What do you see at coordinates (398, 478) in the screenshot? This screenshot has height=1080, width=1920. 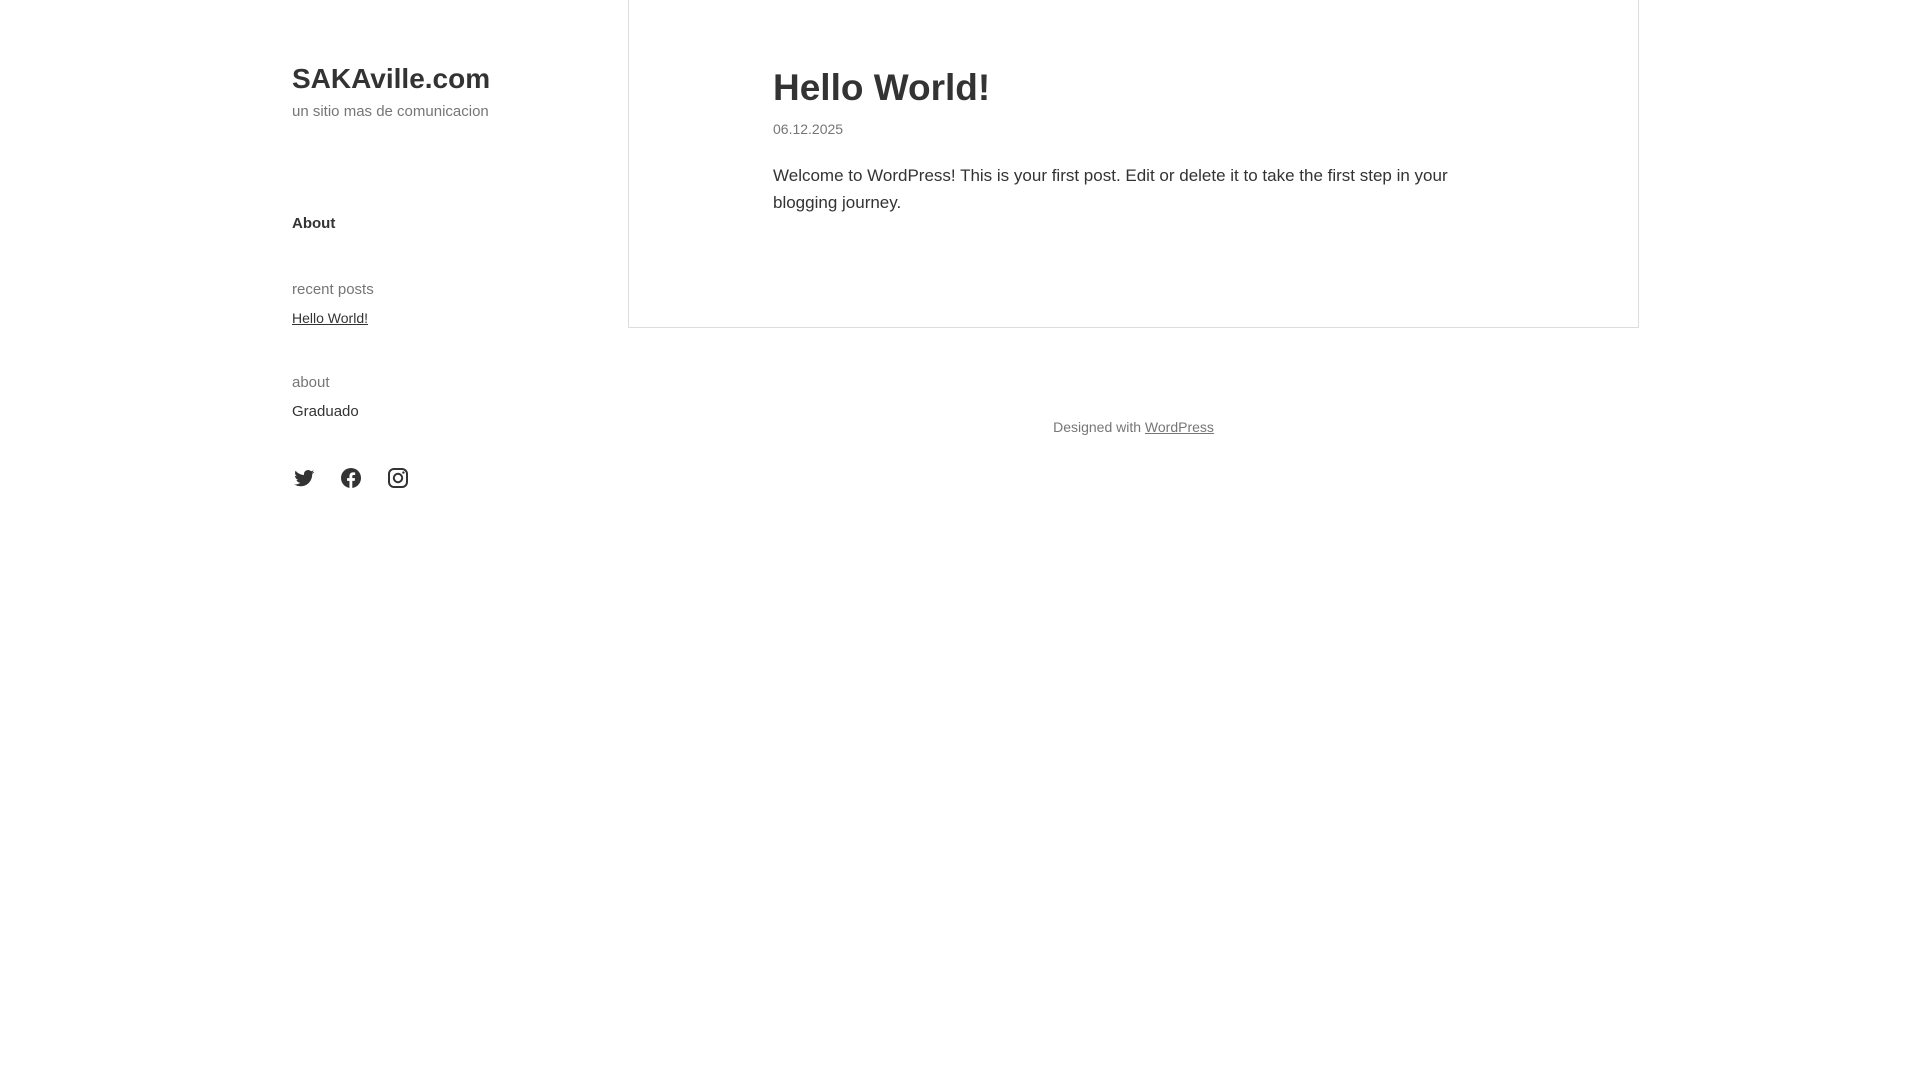 I see `instagram-icon` at bounding box center [398, 478].